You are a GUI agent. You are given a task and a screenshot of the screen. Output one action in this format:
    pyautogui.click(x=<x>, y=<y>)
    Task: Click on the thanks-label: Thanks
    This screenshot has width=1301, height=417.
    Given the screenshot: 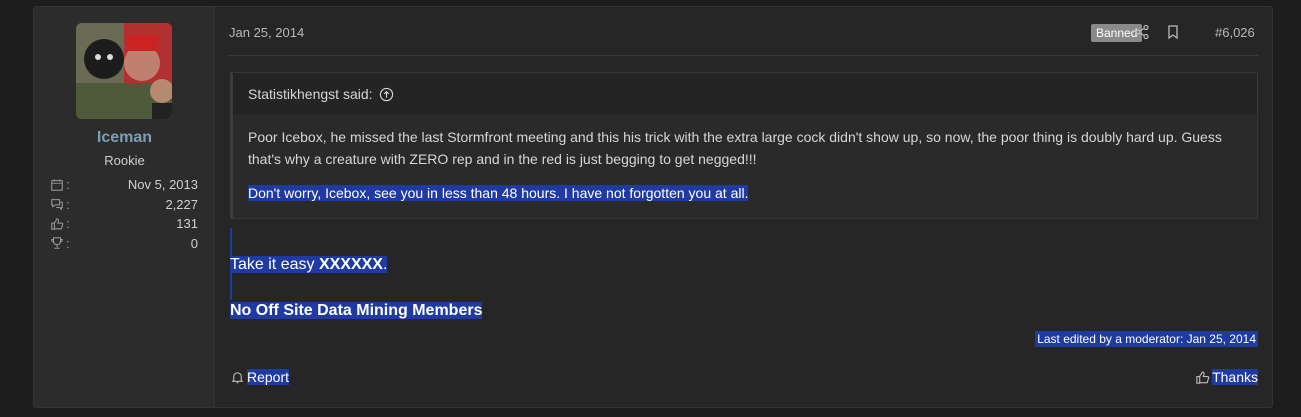 What is the action you would take?
    pyautogui.click(x=1235, y=377)
    